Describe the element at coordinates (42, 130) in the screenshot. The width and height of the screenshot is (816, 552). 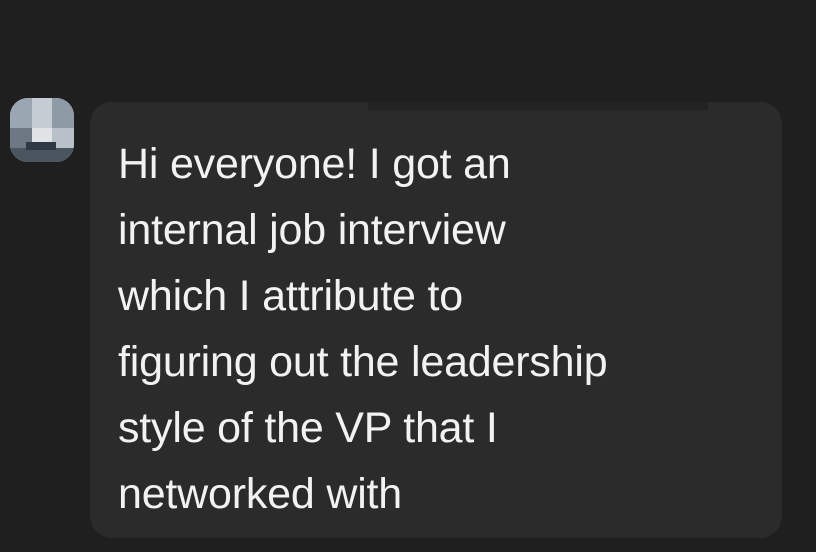
I see `sender-avatar` at that location.